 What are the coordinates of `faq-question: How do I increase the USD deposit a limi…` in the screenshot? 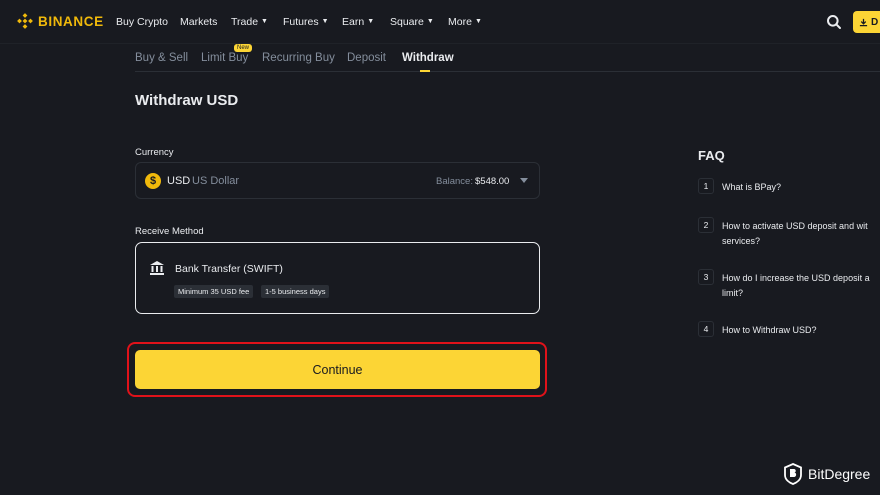 It's located at (796, 285).